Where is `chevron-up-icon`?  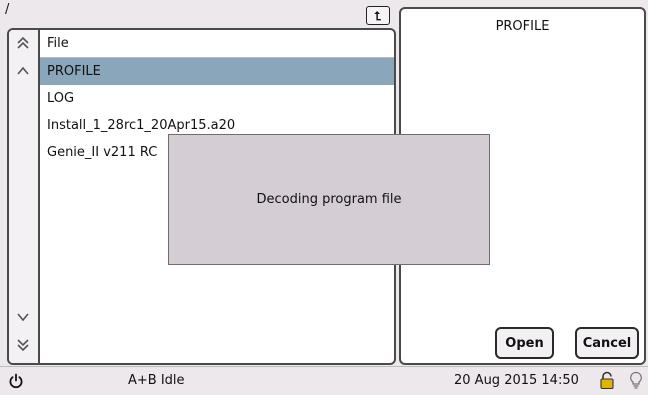 chevron-up-icon is located at coordinates (23, 71).